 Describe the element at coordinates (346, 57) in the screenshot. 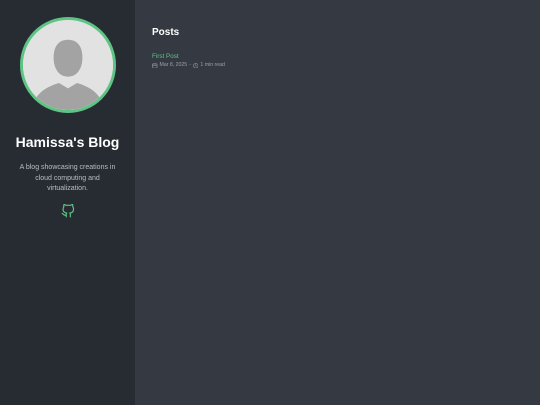

I see `post-title-link: First Post` at that location.